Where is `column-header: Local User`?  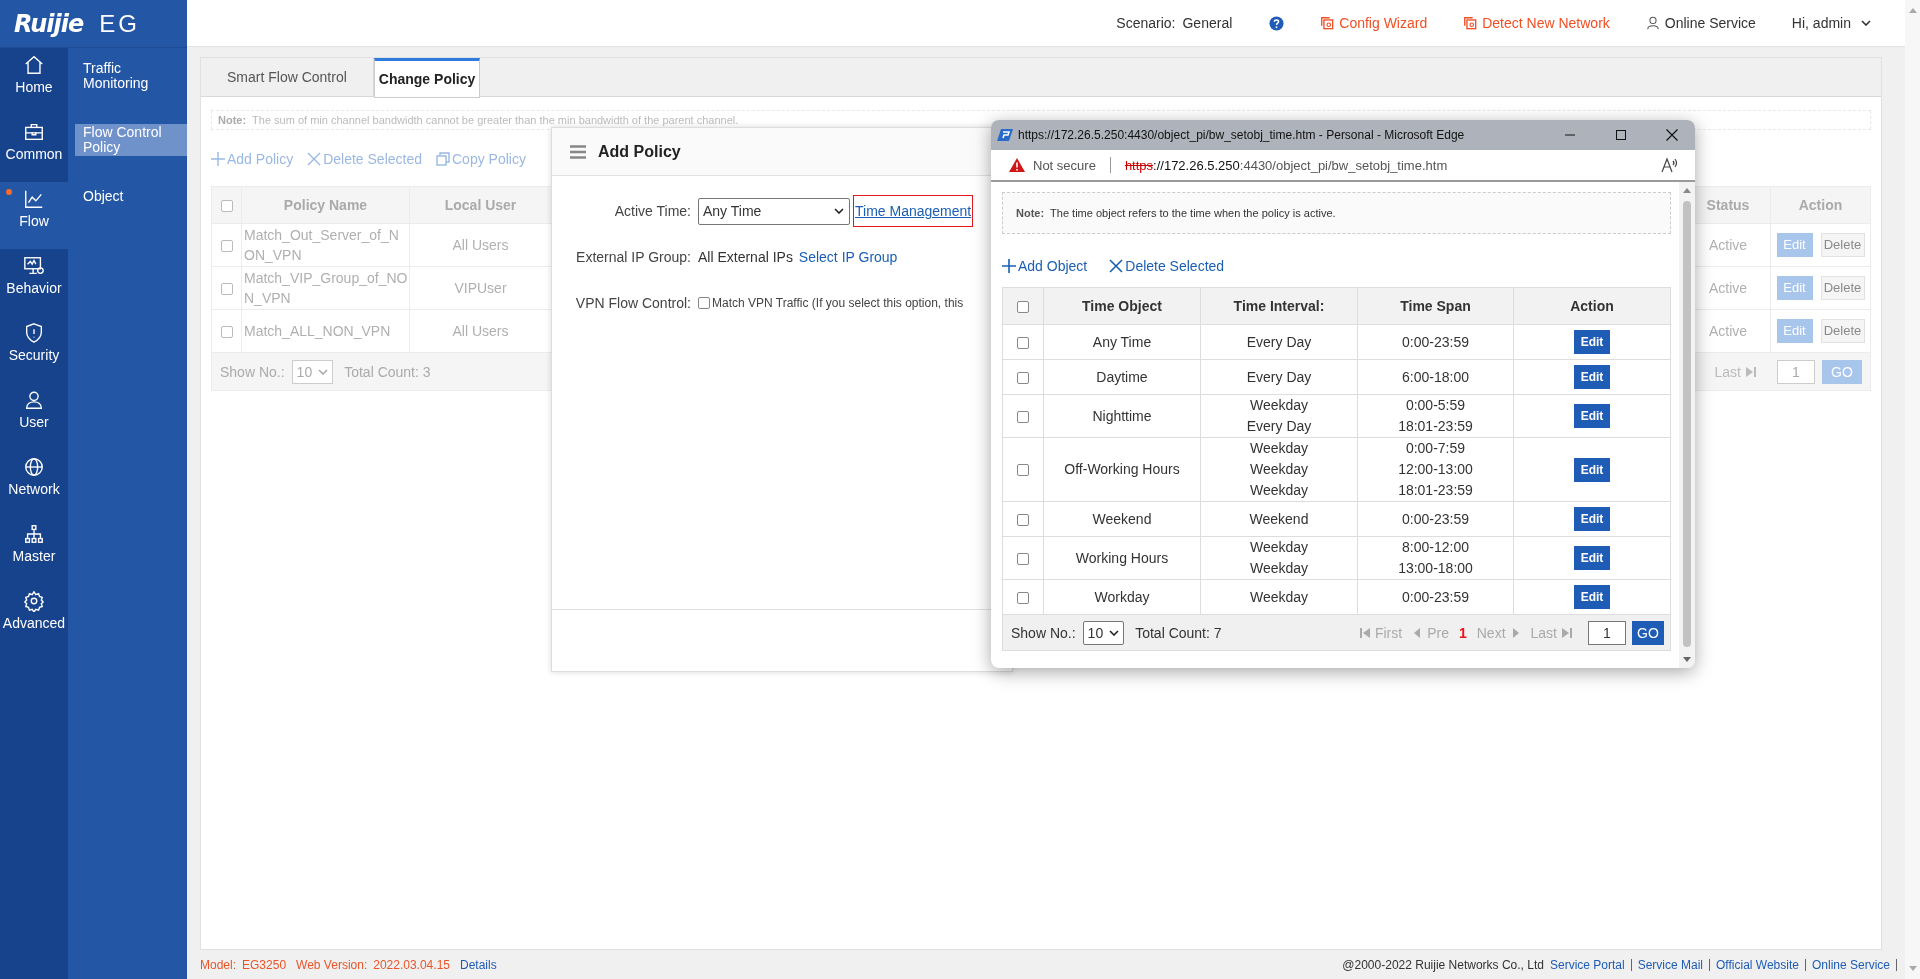 column-header: Local User is located at coordinates (480, 205).